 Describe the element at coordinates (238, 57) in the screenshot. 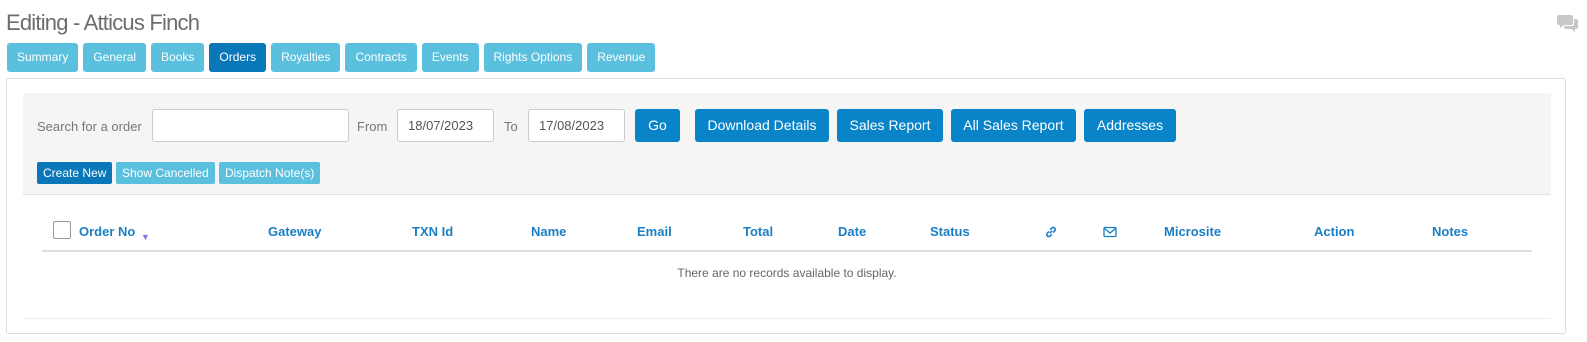

I see `tab-orders: Orders` at that location.